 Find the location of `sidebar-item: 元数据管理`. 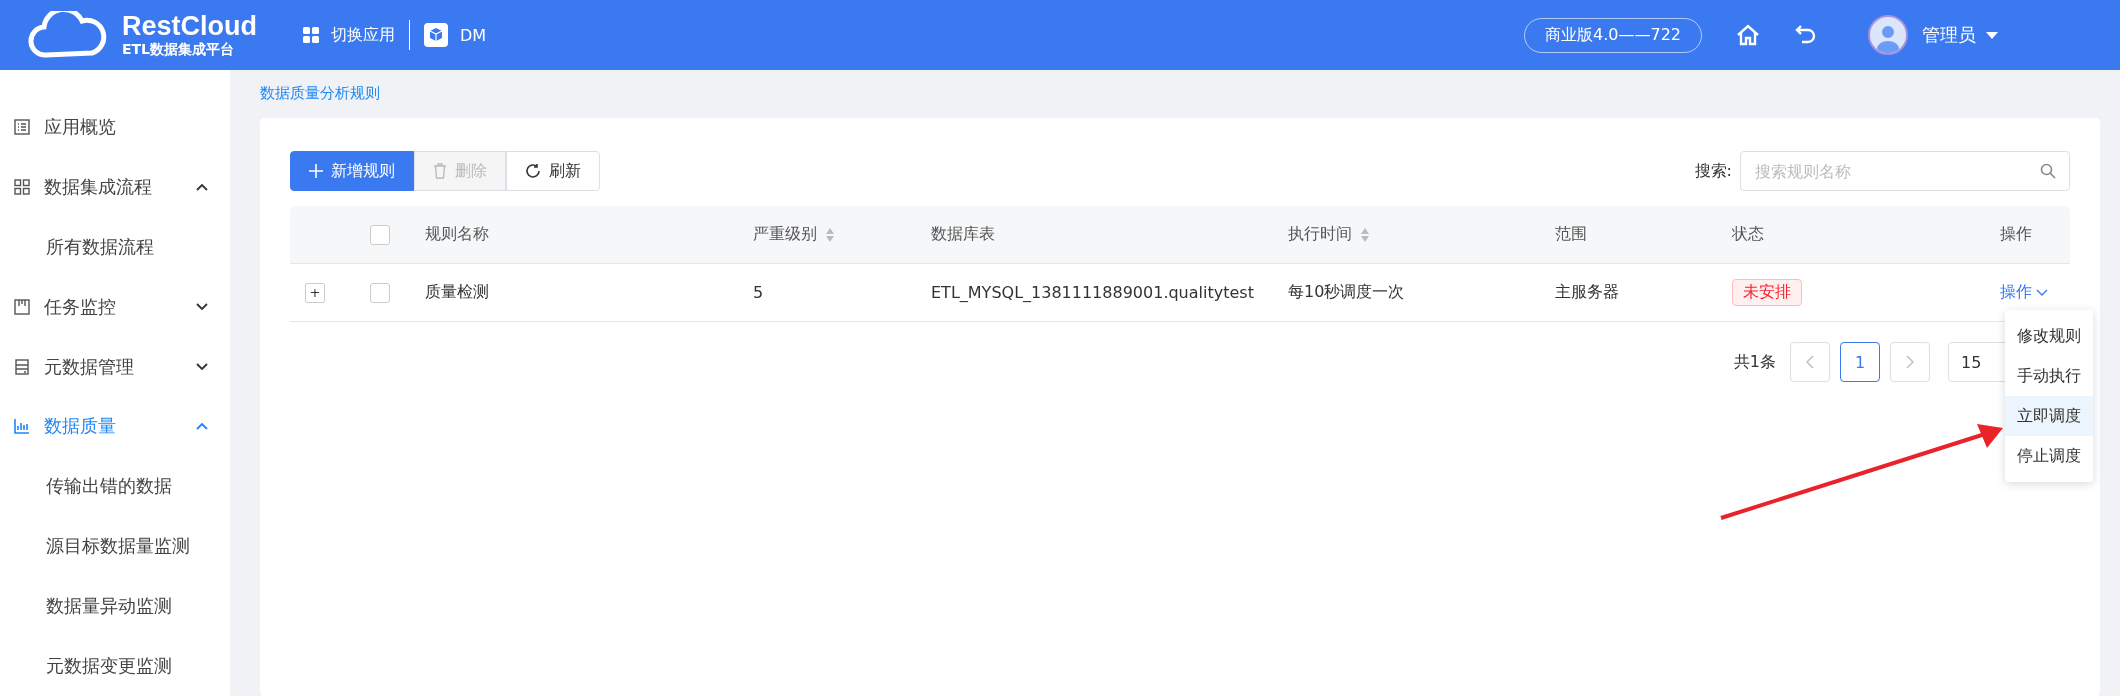

sidebar-item: 元数据管理 is located at coordinates (115, 366).